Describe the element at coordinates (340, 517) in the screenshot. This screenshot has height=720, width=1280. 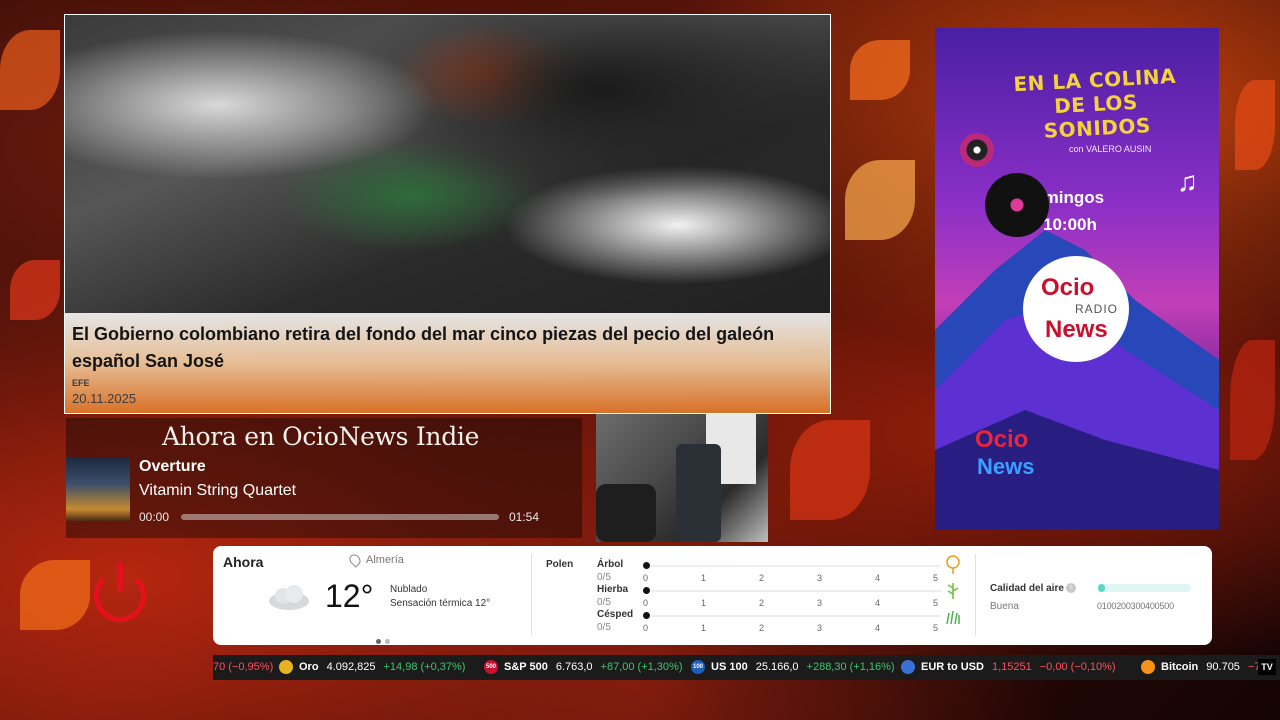
I see `track-progress-bar` at that location.